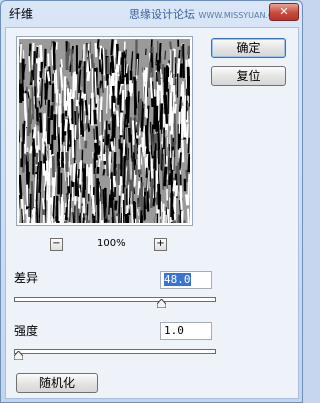  I want to click on variance-slider-thumb, so click(161, 303).